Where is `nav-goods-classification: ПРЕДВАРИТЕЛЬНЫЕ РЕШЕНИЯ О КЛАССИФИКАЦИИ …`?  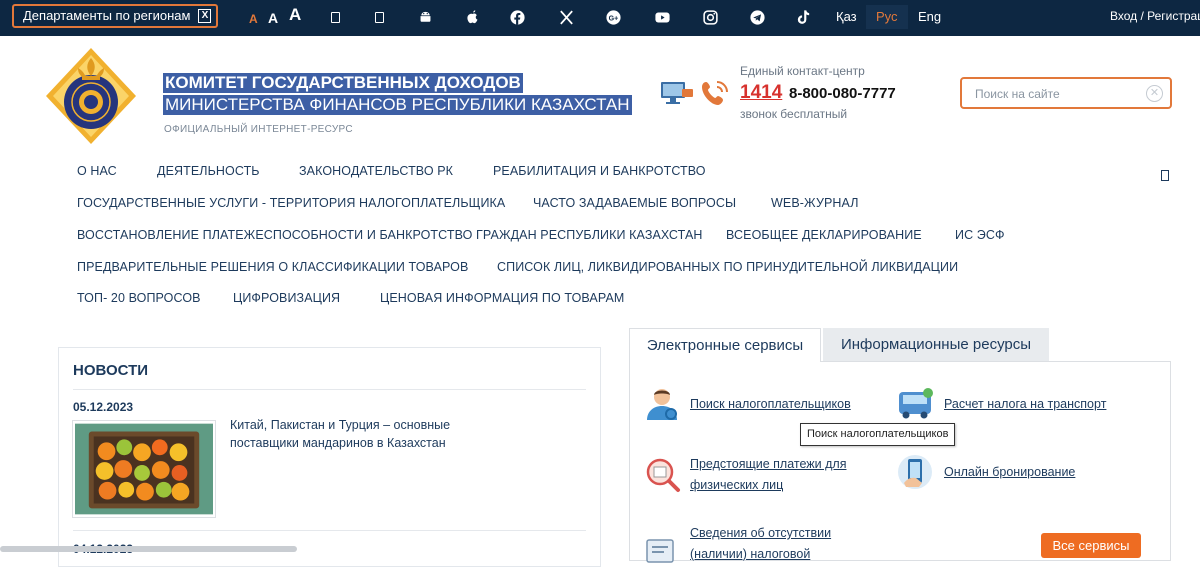
nav-goods-classification: ПРЕДВАРИТЕЛЬНЫЕ РЕШЕНИЯ О КЛАССИФИКАЦИИ … is located at coordinates (272, 267).